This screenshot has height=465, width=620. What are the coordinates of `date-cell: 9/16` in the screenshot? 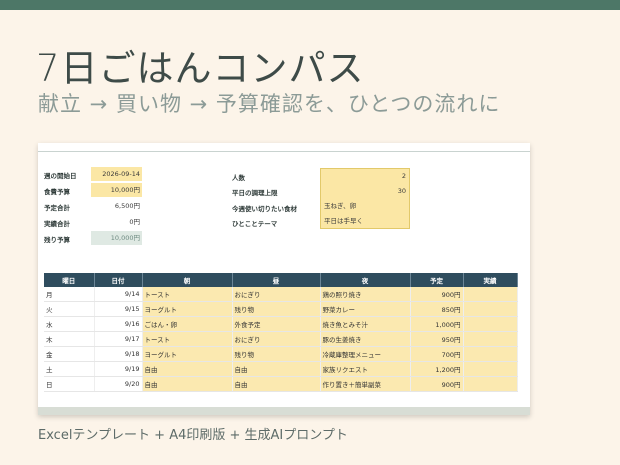 It's located at (118, 324).